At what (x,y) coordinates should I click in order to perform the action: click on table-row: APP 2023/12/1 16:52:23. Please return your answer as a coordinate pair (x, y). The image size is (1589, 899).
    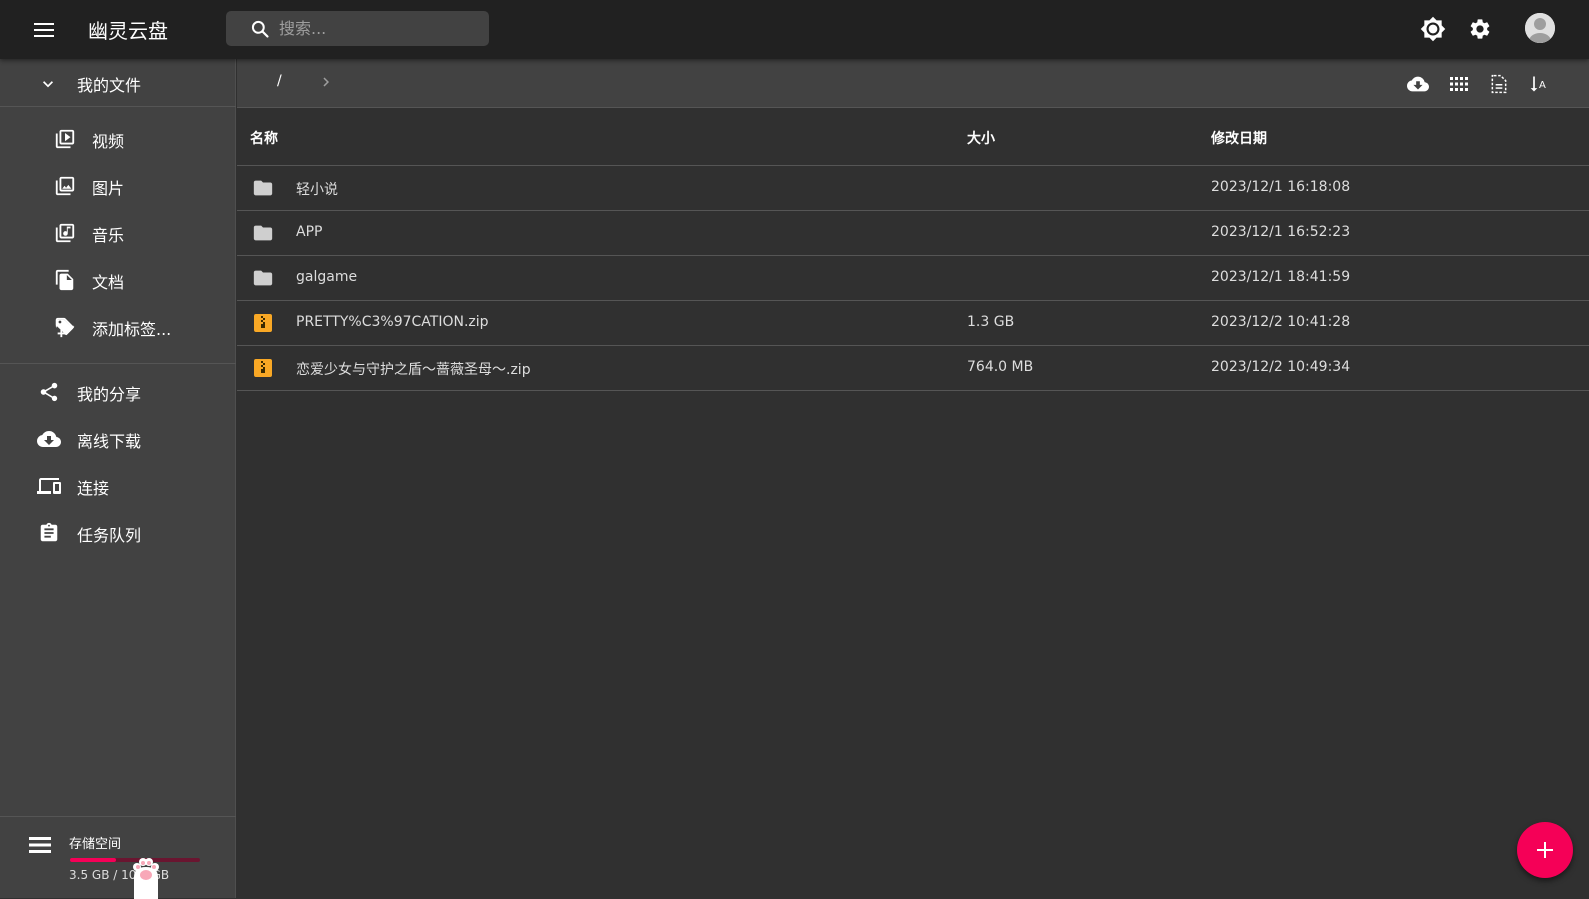
    Looking at the image, I should click on (913, 233).